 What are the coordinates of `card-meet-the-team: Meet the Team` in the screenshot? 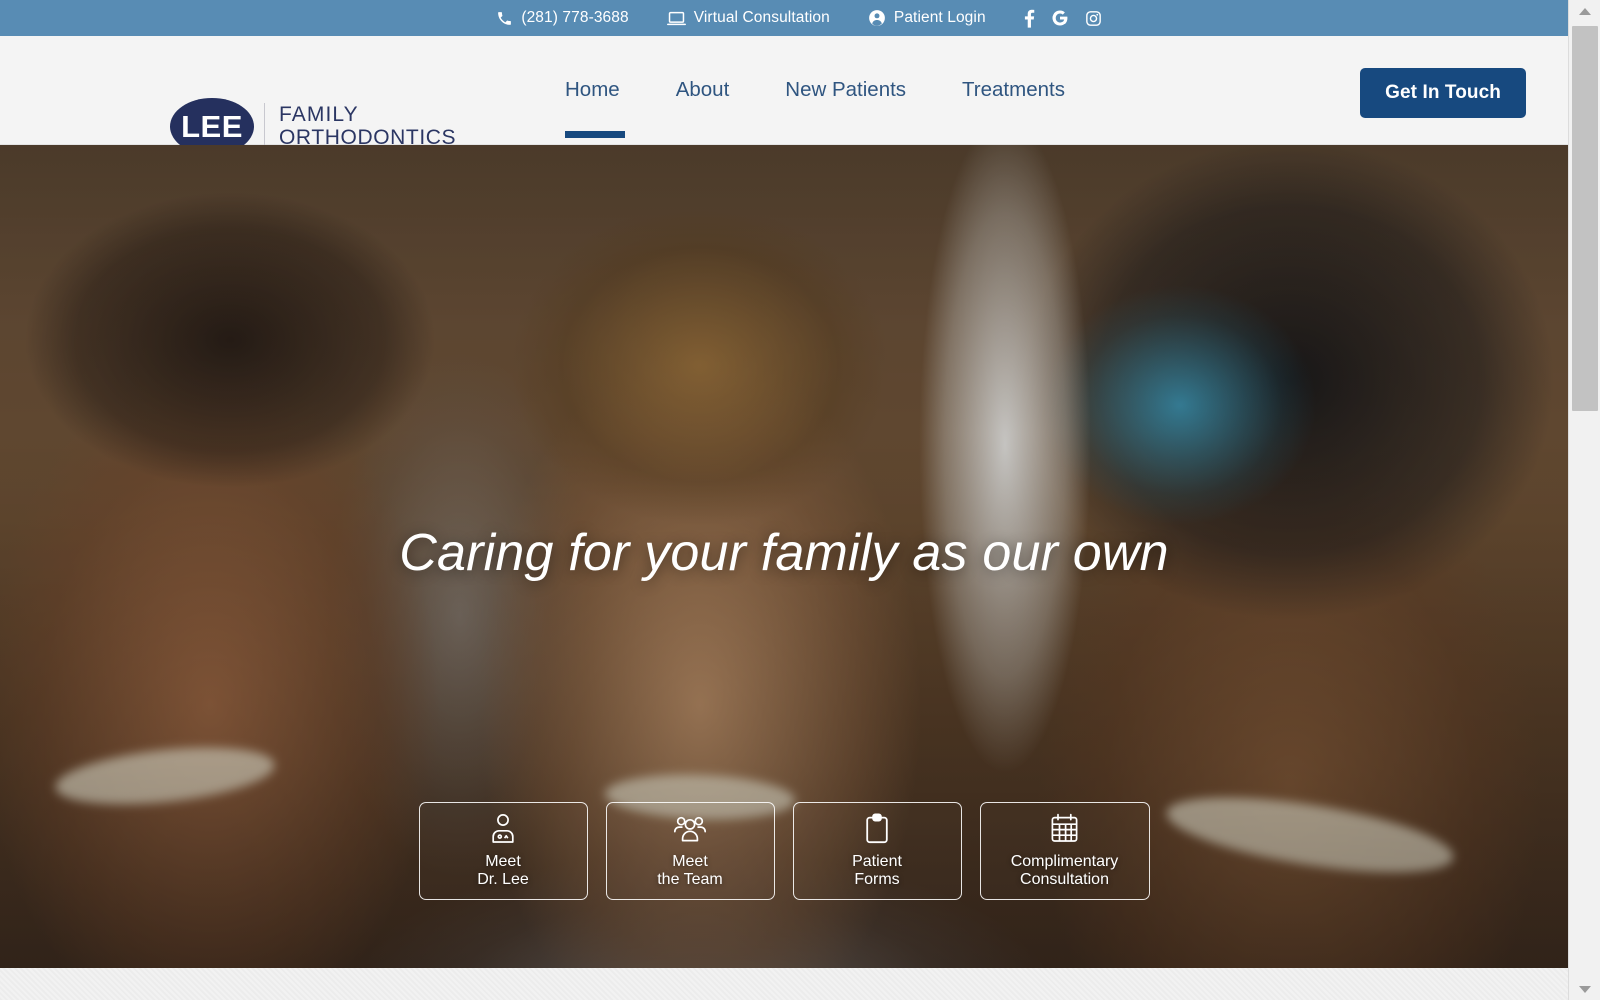 It's located at (690, 851).